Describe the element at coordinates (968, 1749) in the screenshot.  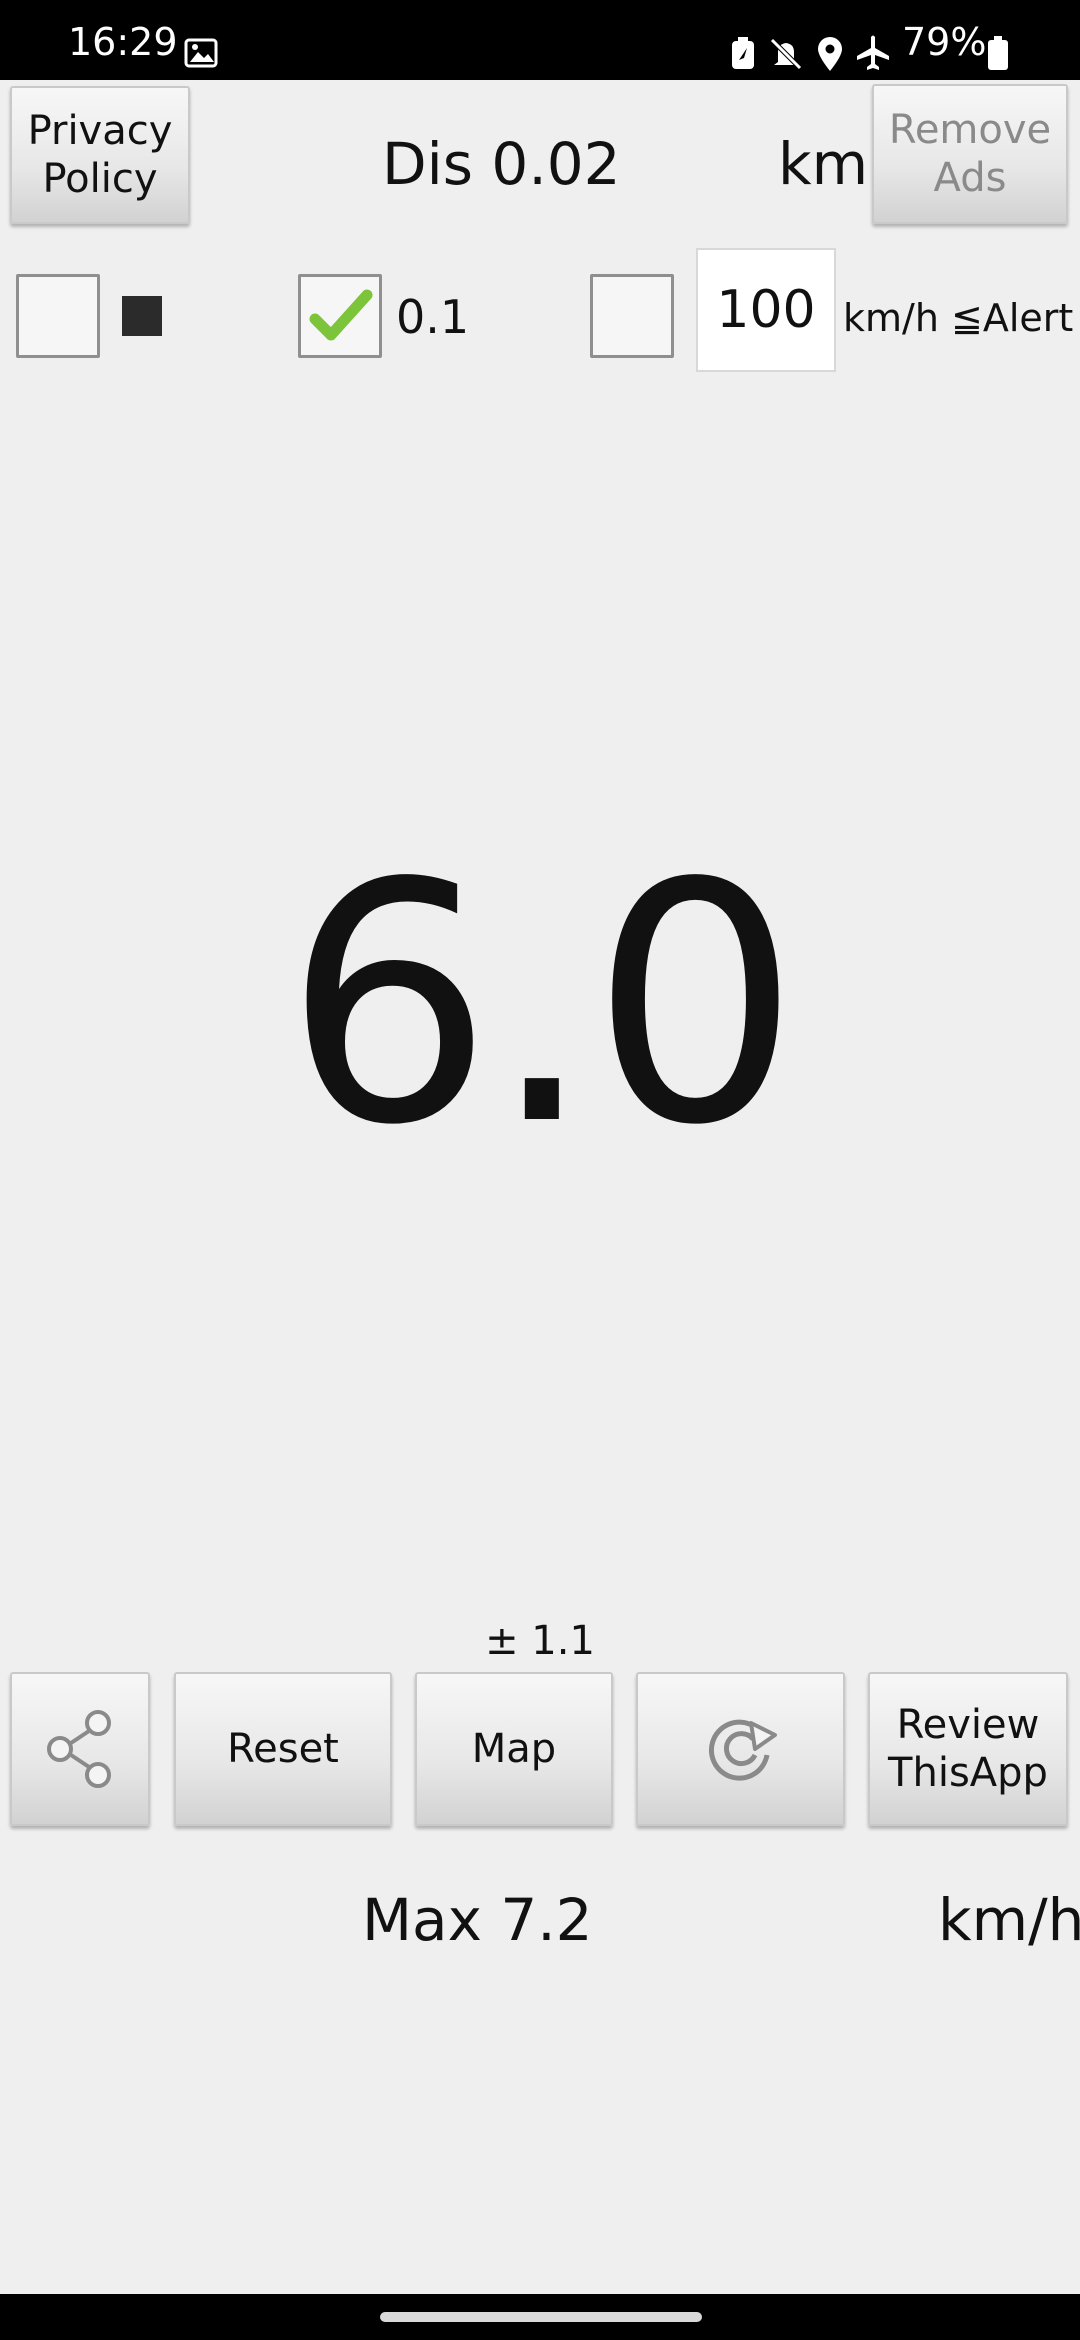
I see `review-app-button: Review ThisApp` at that location.